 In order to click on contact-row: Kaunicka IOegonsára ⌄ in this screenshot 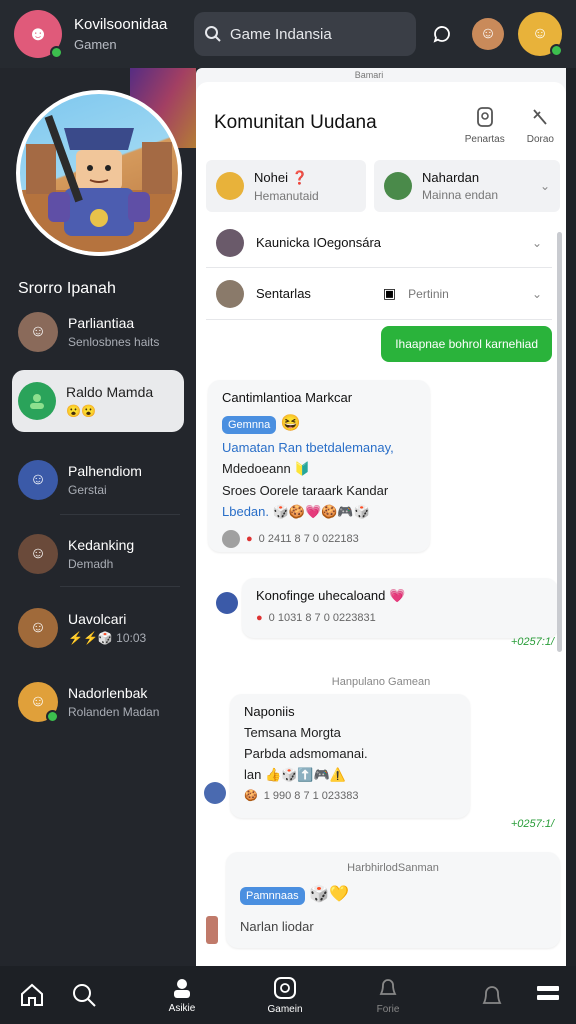, I will do `click(379, 243)`.